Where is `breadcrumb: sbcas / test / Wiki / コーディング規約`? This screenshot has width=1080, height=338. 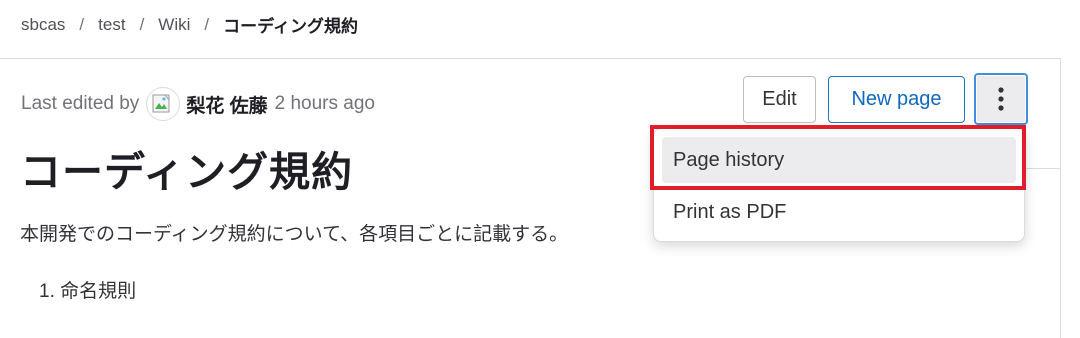 breadcrumb: sbcas / test / Wiki / コーディング規約 is located at coordinates (189, 24).